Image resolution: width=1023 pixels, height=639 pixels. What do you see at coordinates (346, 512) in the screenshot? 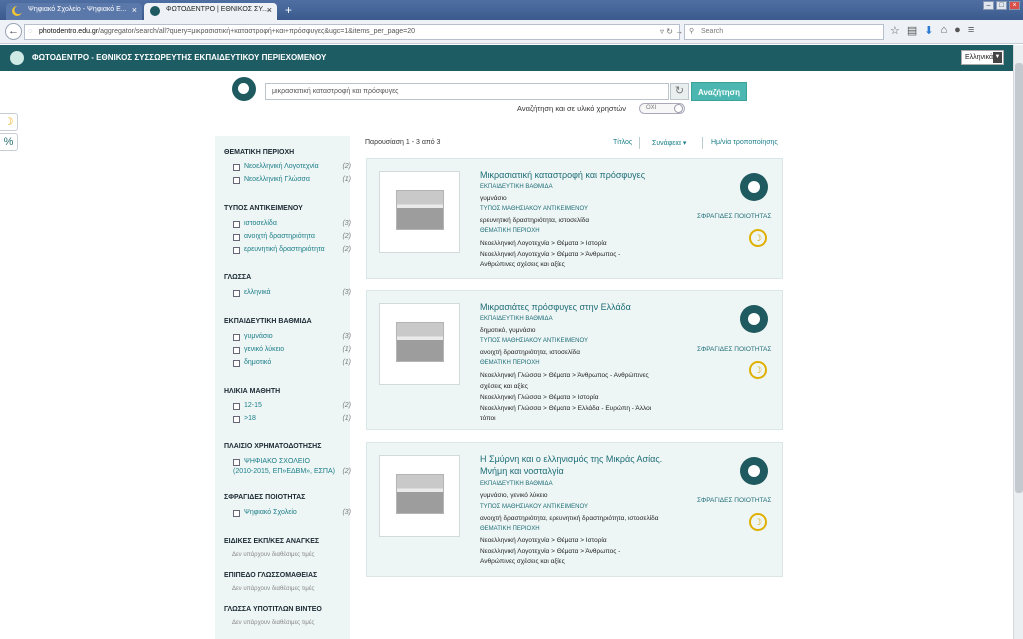
I see `facet-count: (3)` at bounding box center [346, 512].